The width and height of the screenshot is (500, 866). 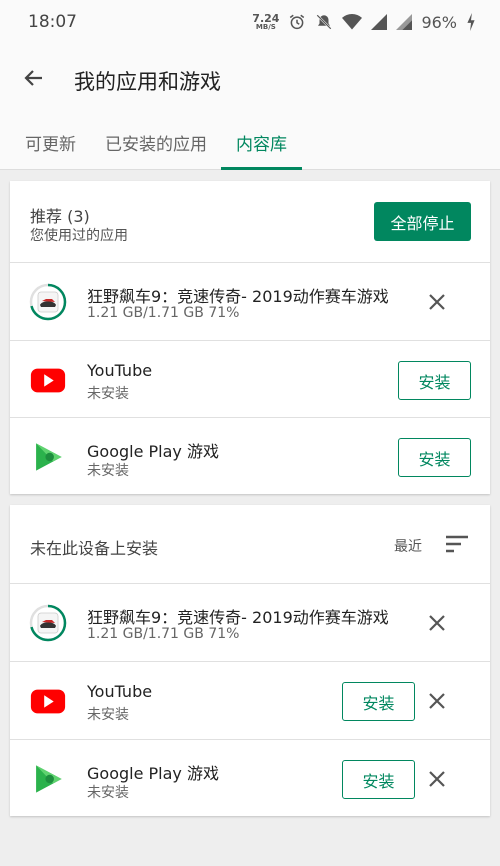 I want to click on wifi-icon, so click(x=352, y=22).